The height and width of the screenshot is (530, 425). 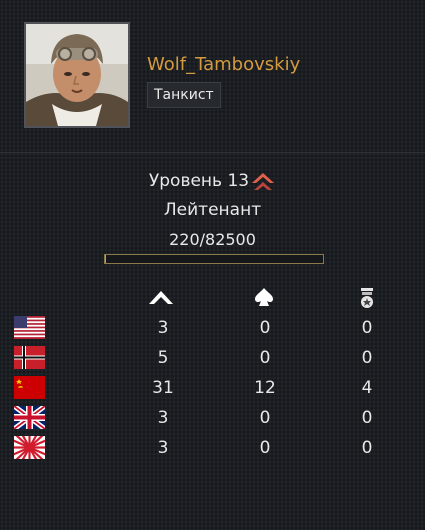 What do you see at coordinates (264, 297) in the screenshot?
I see `spade-icon` at bounding box center [264, 297].